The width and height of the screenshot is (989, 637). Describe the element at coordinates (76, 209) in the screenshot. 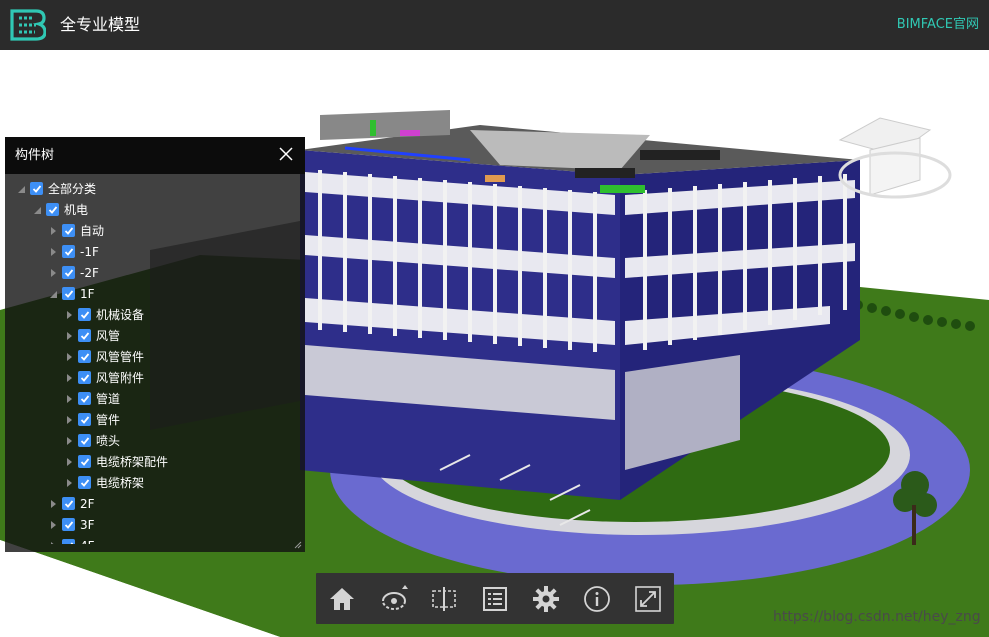

I see `tree-node-label: 机电` at that location.